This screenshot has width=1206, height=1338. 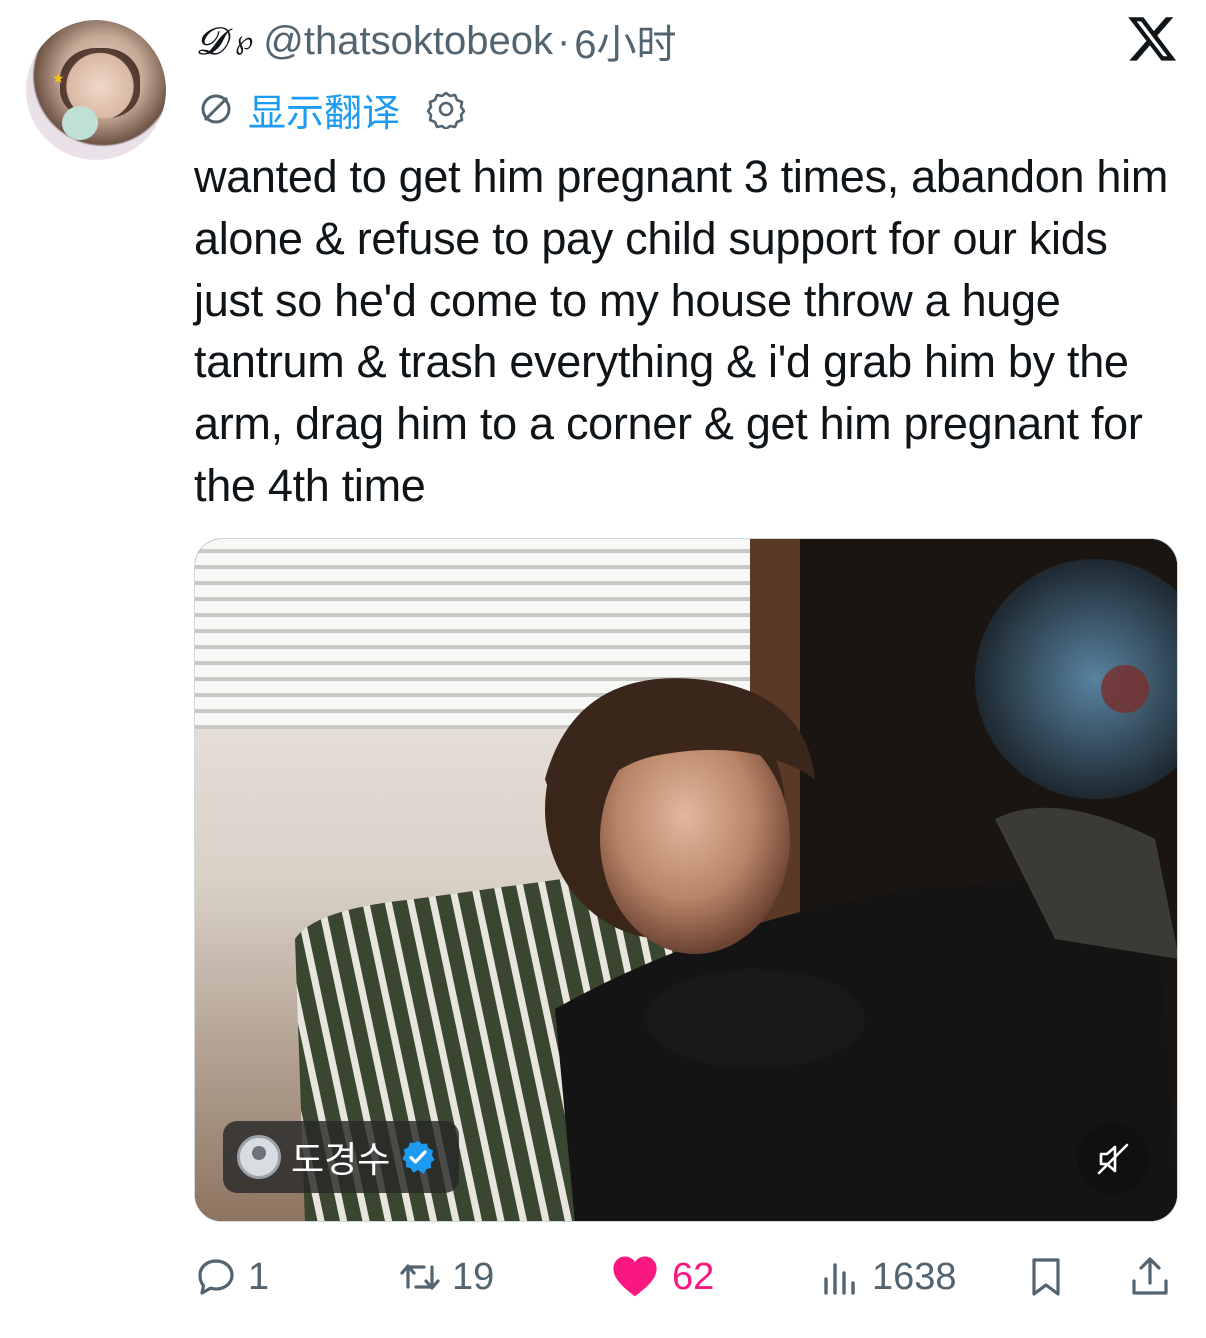 What do you see at coordinates (914, 1276) in the screenshot?
I see `view-count: 1638` at bounding box center [914, 1276].